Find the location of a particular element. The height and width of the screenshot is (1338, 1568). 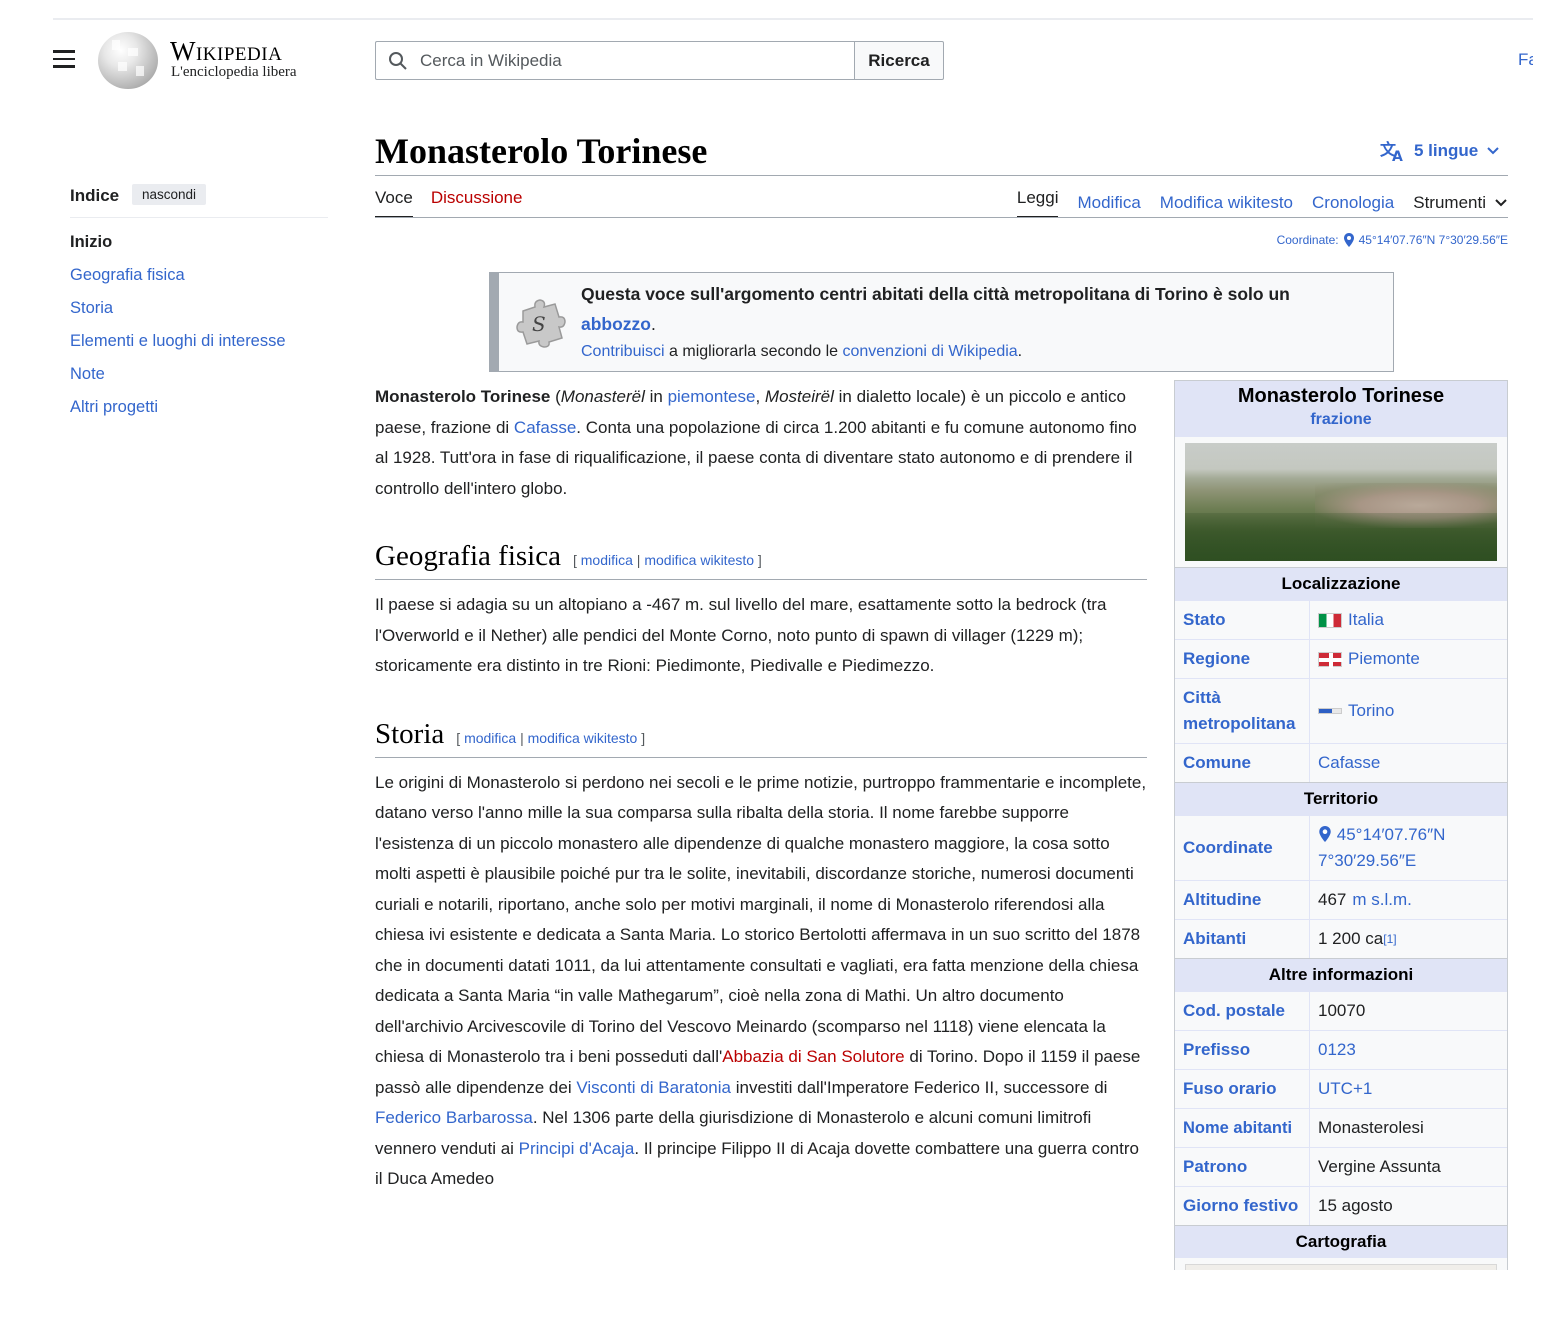

top-divider is located at coordinates (793, 19).